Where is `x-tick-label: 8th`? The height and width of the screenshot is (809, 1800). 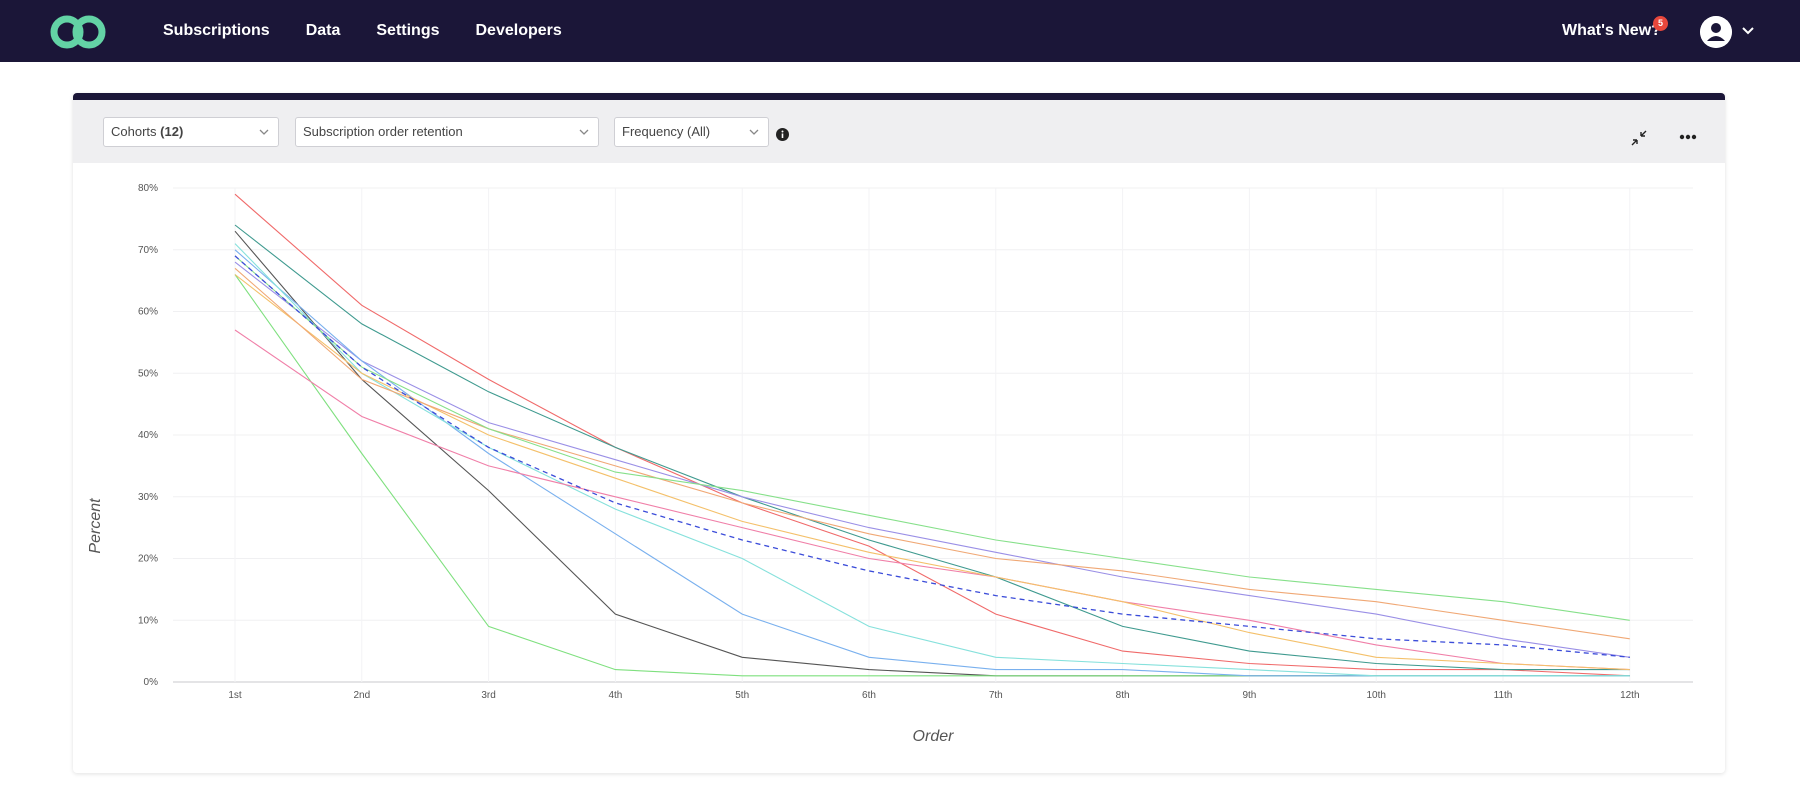 x-tick-label: 8th is located at coordinates (1123, 695).